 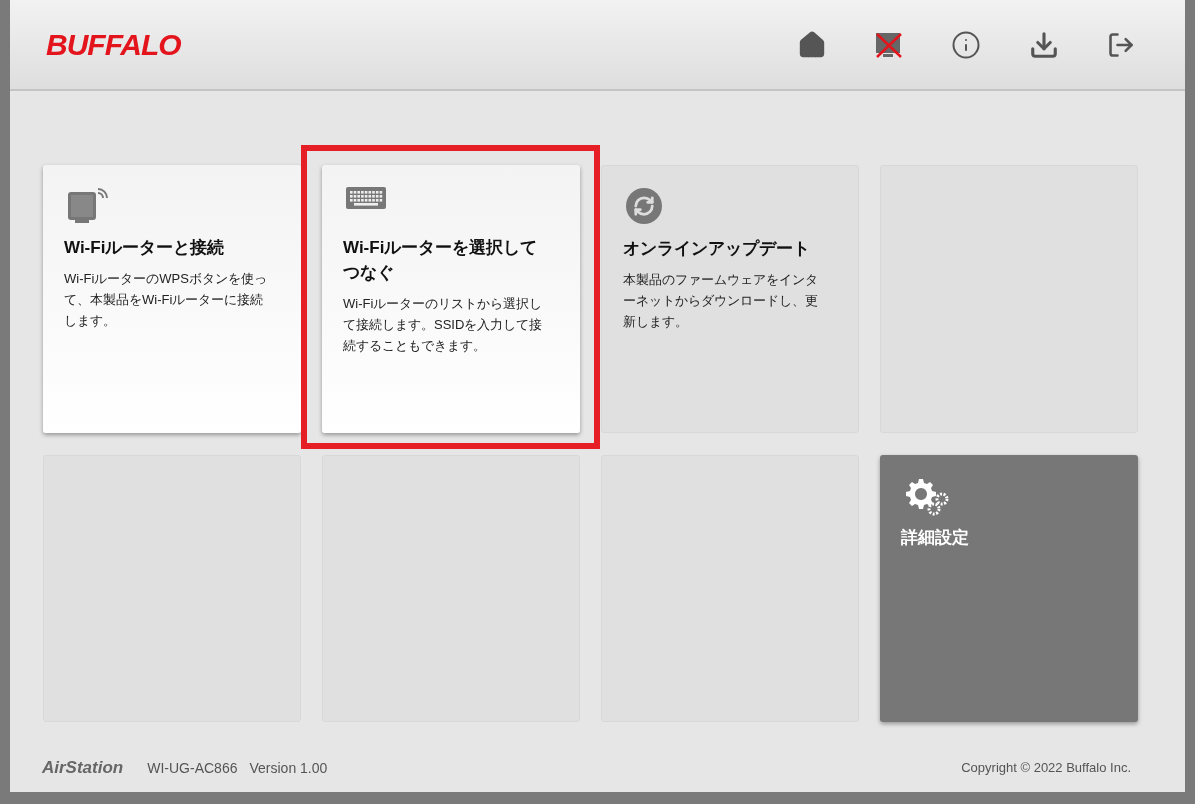 What do you see at coordinates (288, 768) in the screenshot?
I see `version-text: Version 1.00` at bounding box center [288, 768].